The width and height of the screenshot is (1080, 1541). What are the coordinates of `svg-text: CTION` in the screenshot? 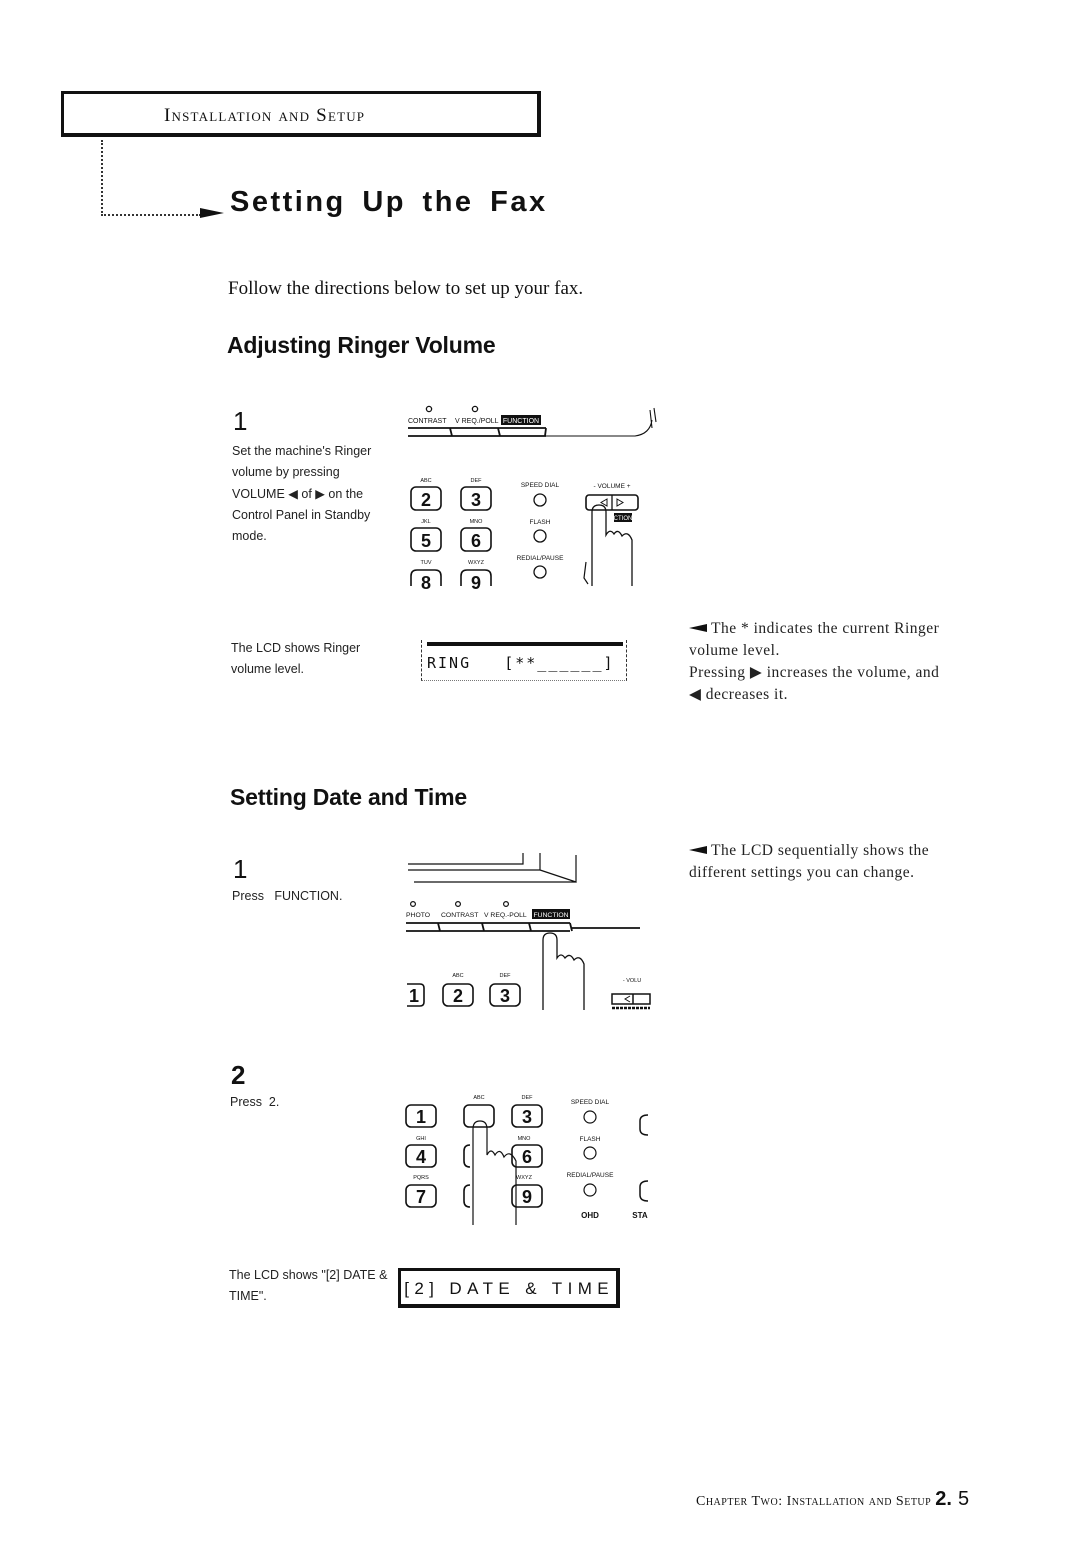 It's located at (623, 519).